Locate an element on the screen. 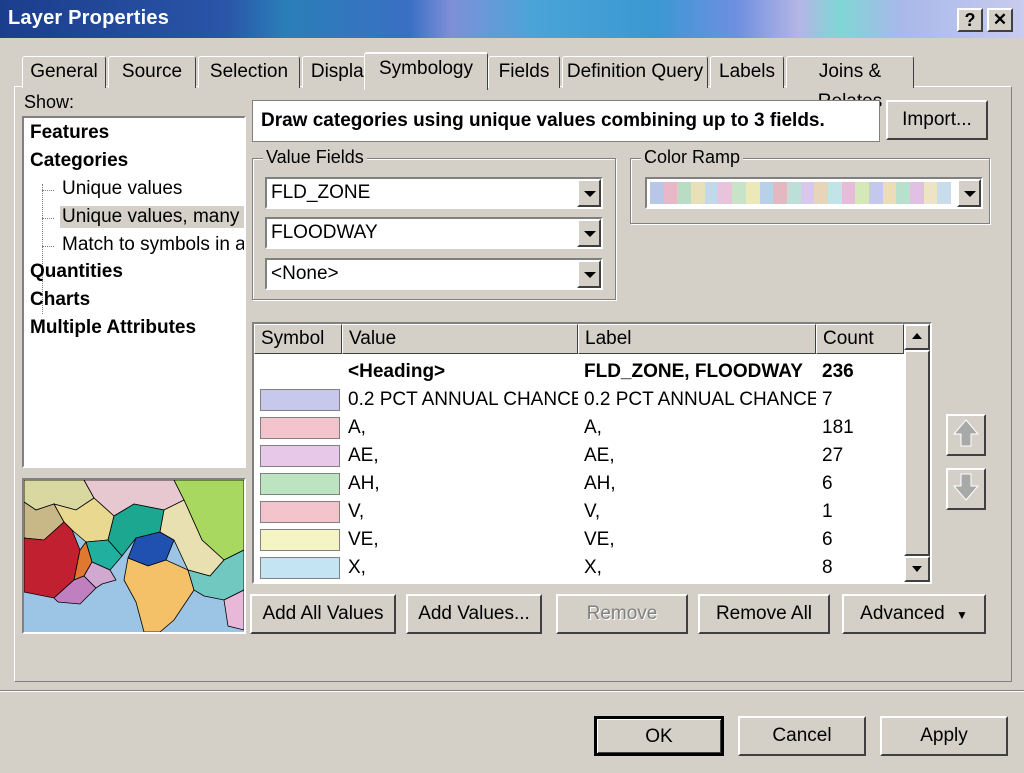 The image size is (1024, 773). column-header-label: Label is located at coordinates (697, 339).